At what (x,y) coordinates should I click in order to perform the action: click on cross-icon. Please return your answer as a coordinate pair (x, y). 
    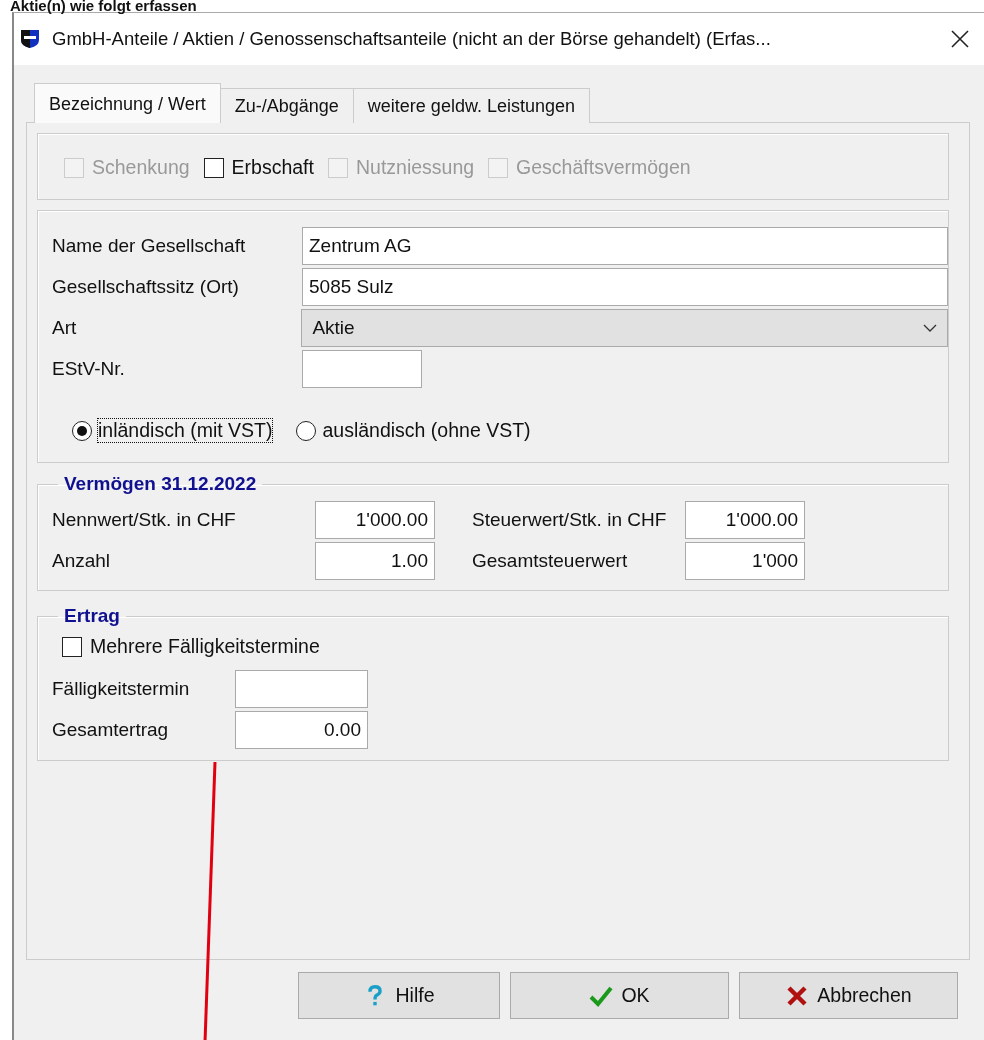
    Looking at the image, I should click on (797, 995).